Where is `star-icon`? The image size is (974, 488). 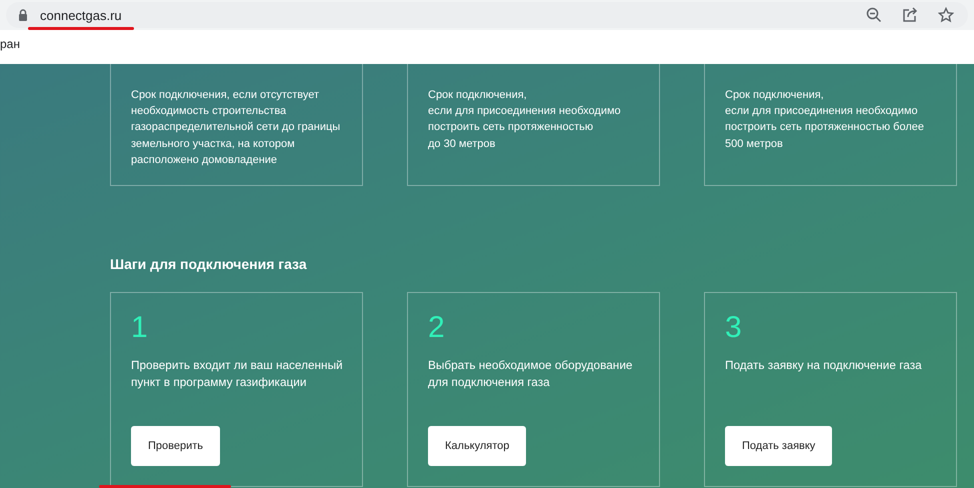 star-icon is located at coordinates (946, 15).